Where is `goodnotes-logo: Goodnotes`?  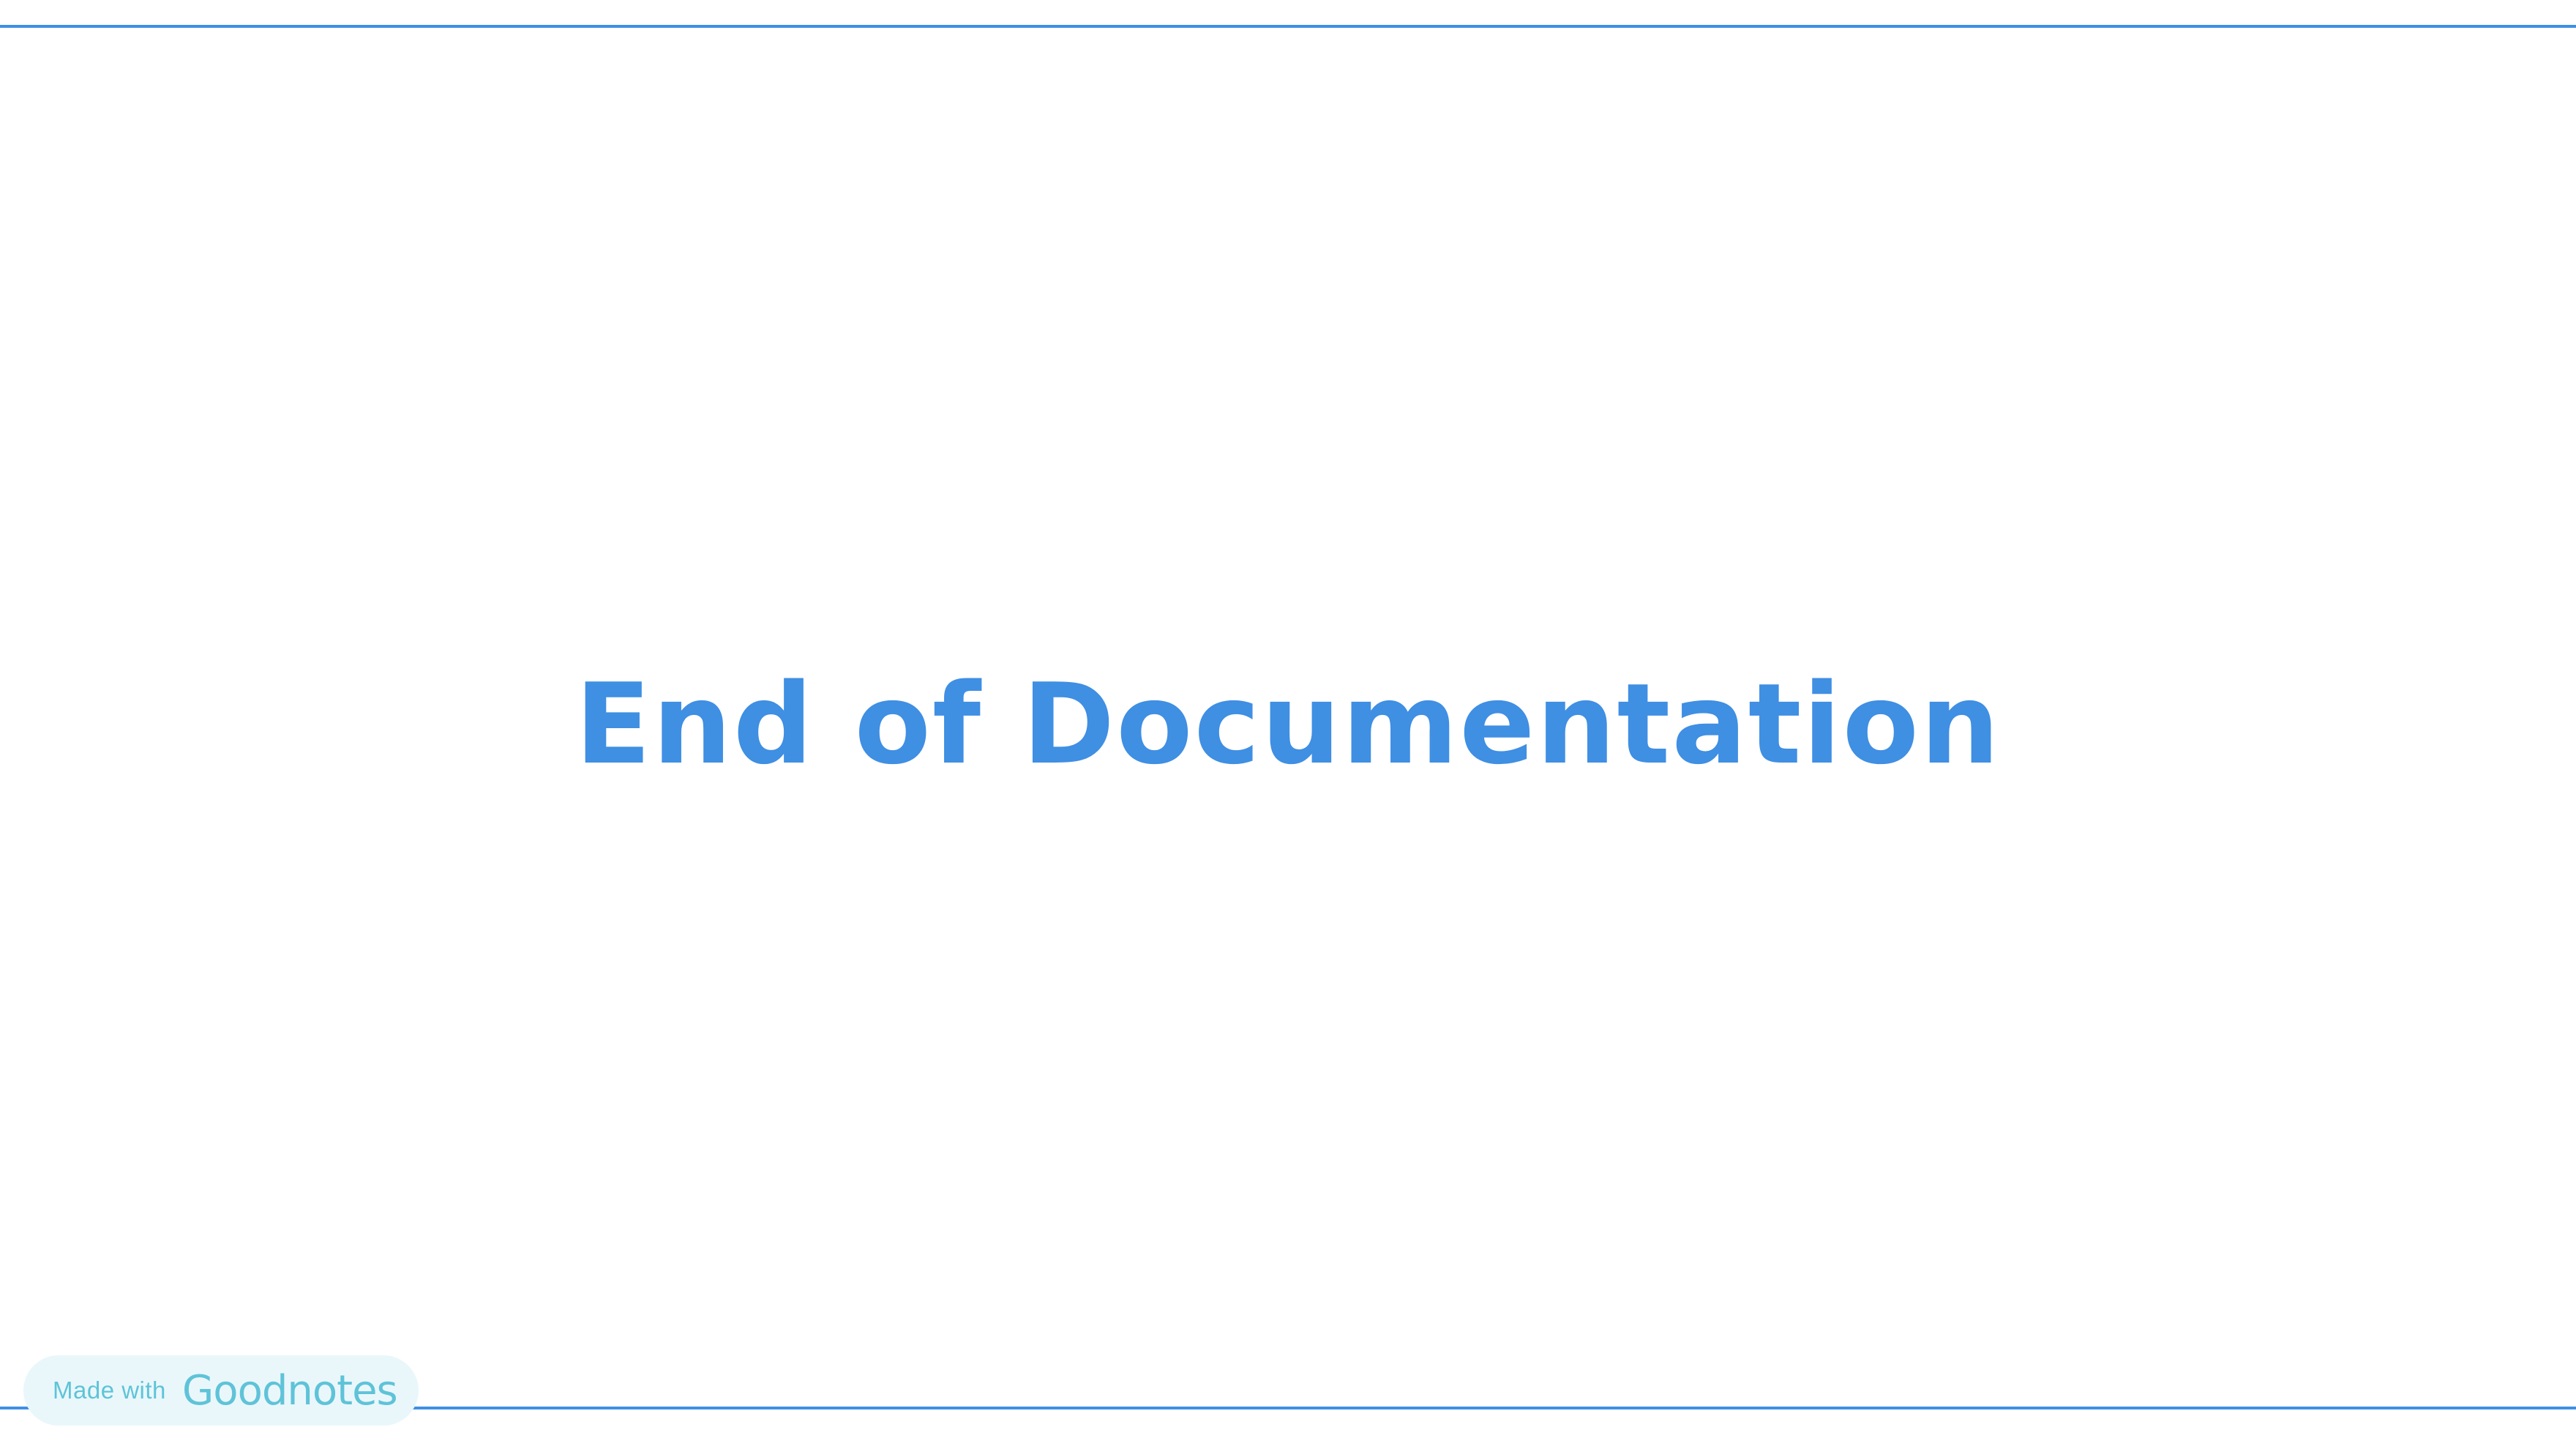
goodnotes-logo: Goodnotes is located at coordinates (289, 1390).